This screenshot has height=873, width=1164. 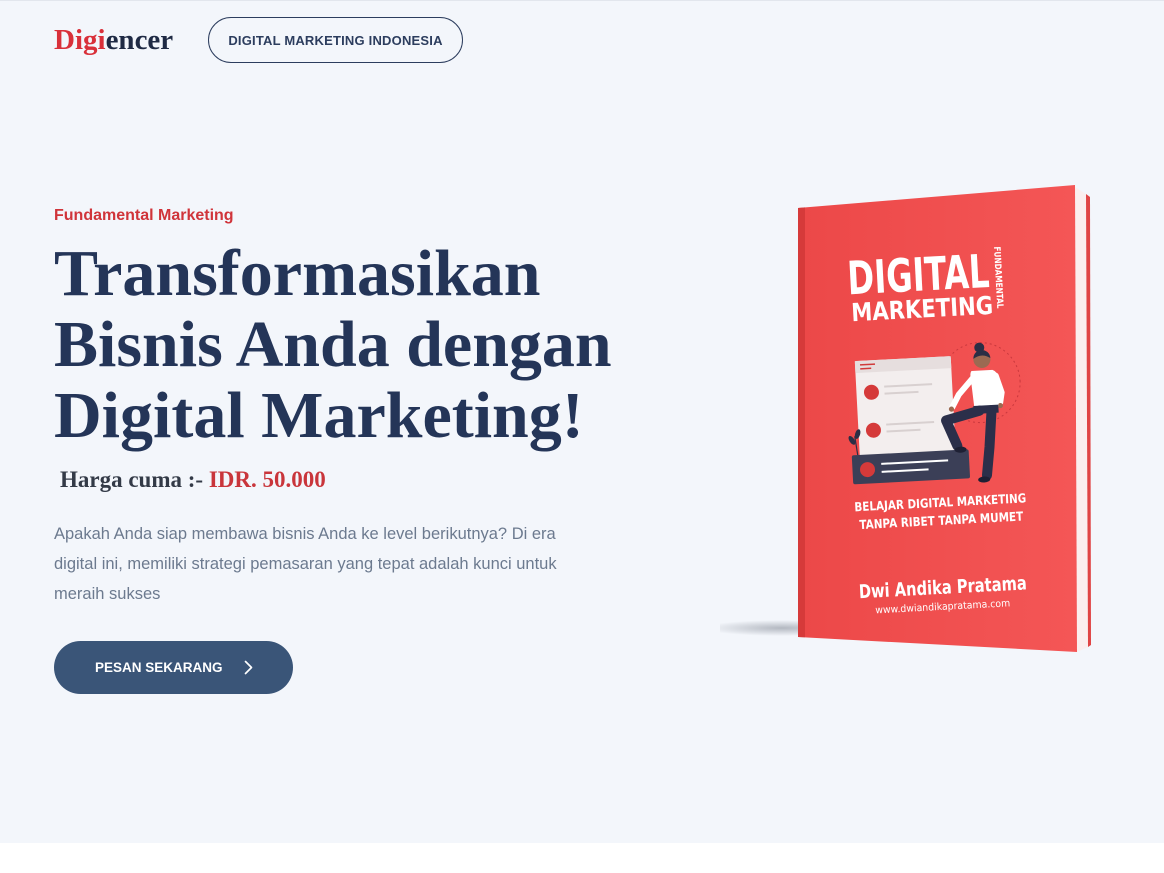 I want to click on chevron-right-icon, so click(x=248, y=667).